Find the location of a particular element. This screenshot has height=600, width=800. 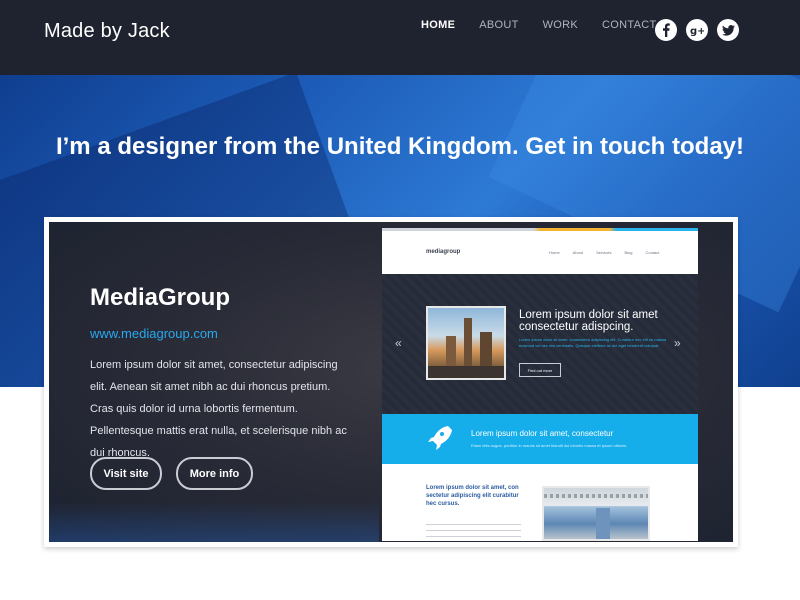

preview-logo: mediagroup is located at coordinates (443, 252).